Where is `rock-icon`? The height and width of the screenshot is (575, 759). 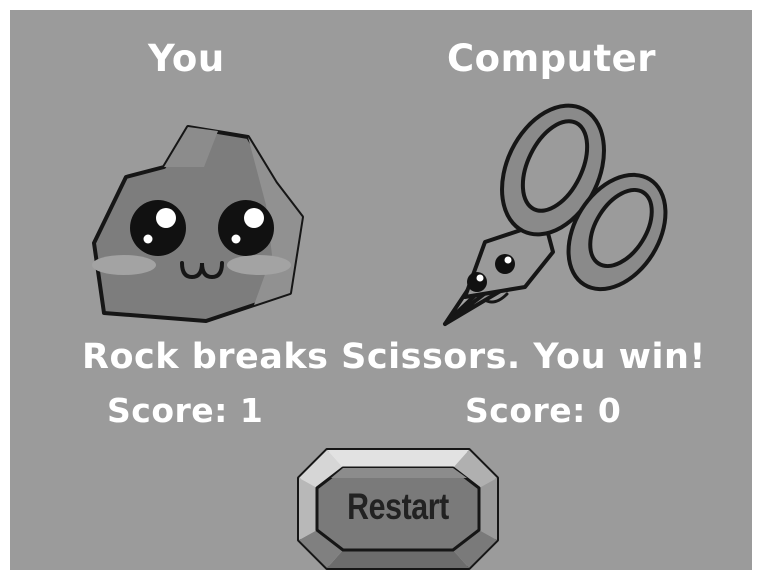 rock-icon is located at coordinates (198, 224).